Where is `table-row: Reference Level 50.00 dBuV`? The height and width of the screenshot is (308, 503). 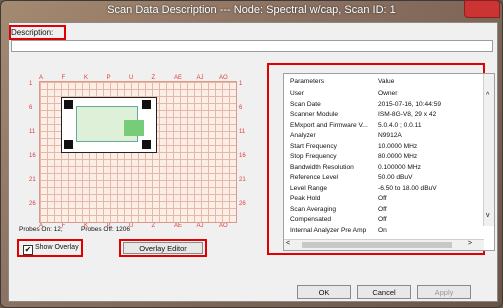
table-row: Reference Level 50.00 dBuV is located at coordinates (388, 179).